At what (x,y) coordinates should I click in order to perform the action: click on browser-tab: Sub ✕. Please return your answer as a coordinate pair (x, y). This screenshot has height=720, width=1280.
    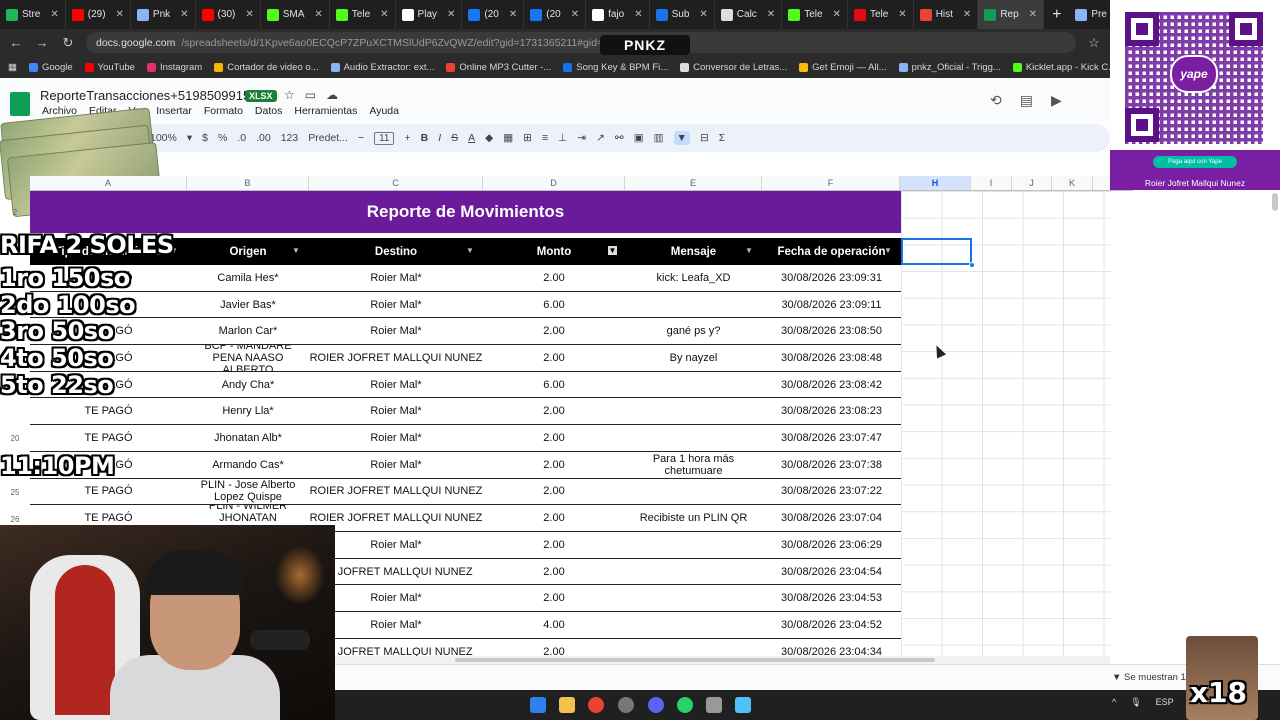
    Looking at the image, I should click on (682, 14).